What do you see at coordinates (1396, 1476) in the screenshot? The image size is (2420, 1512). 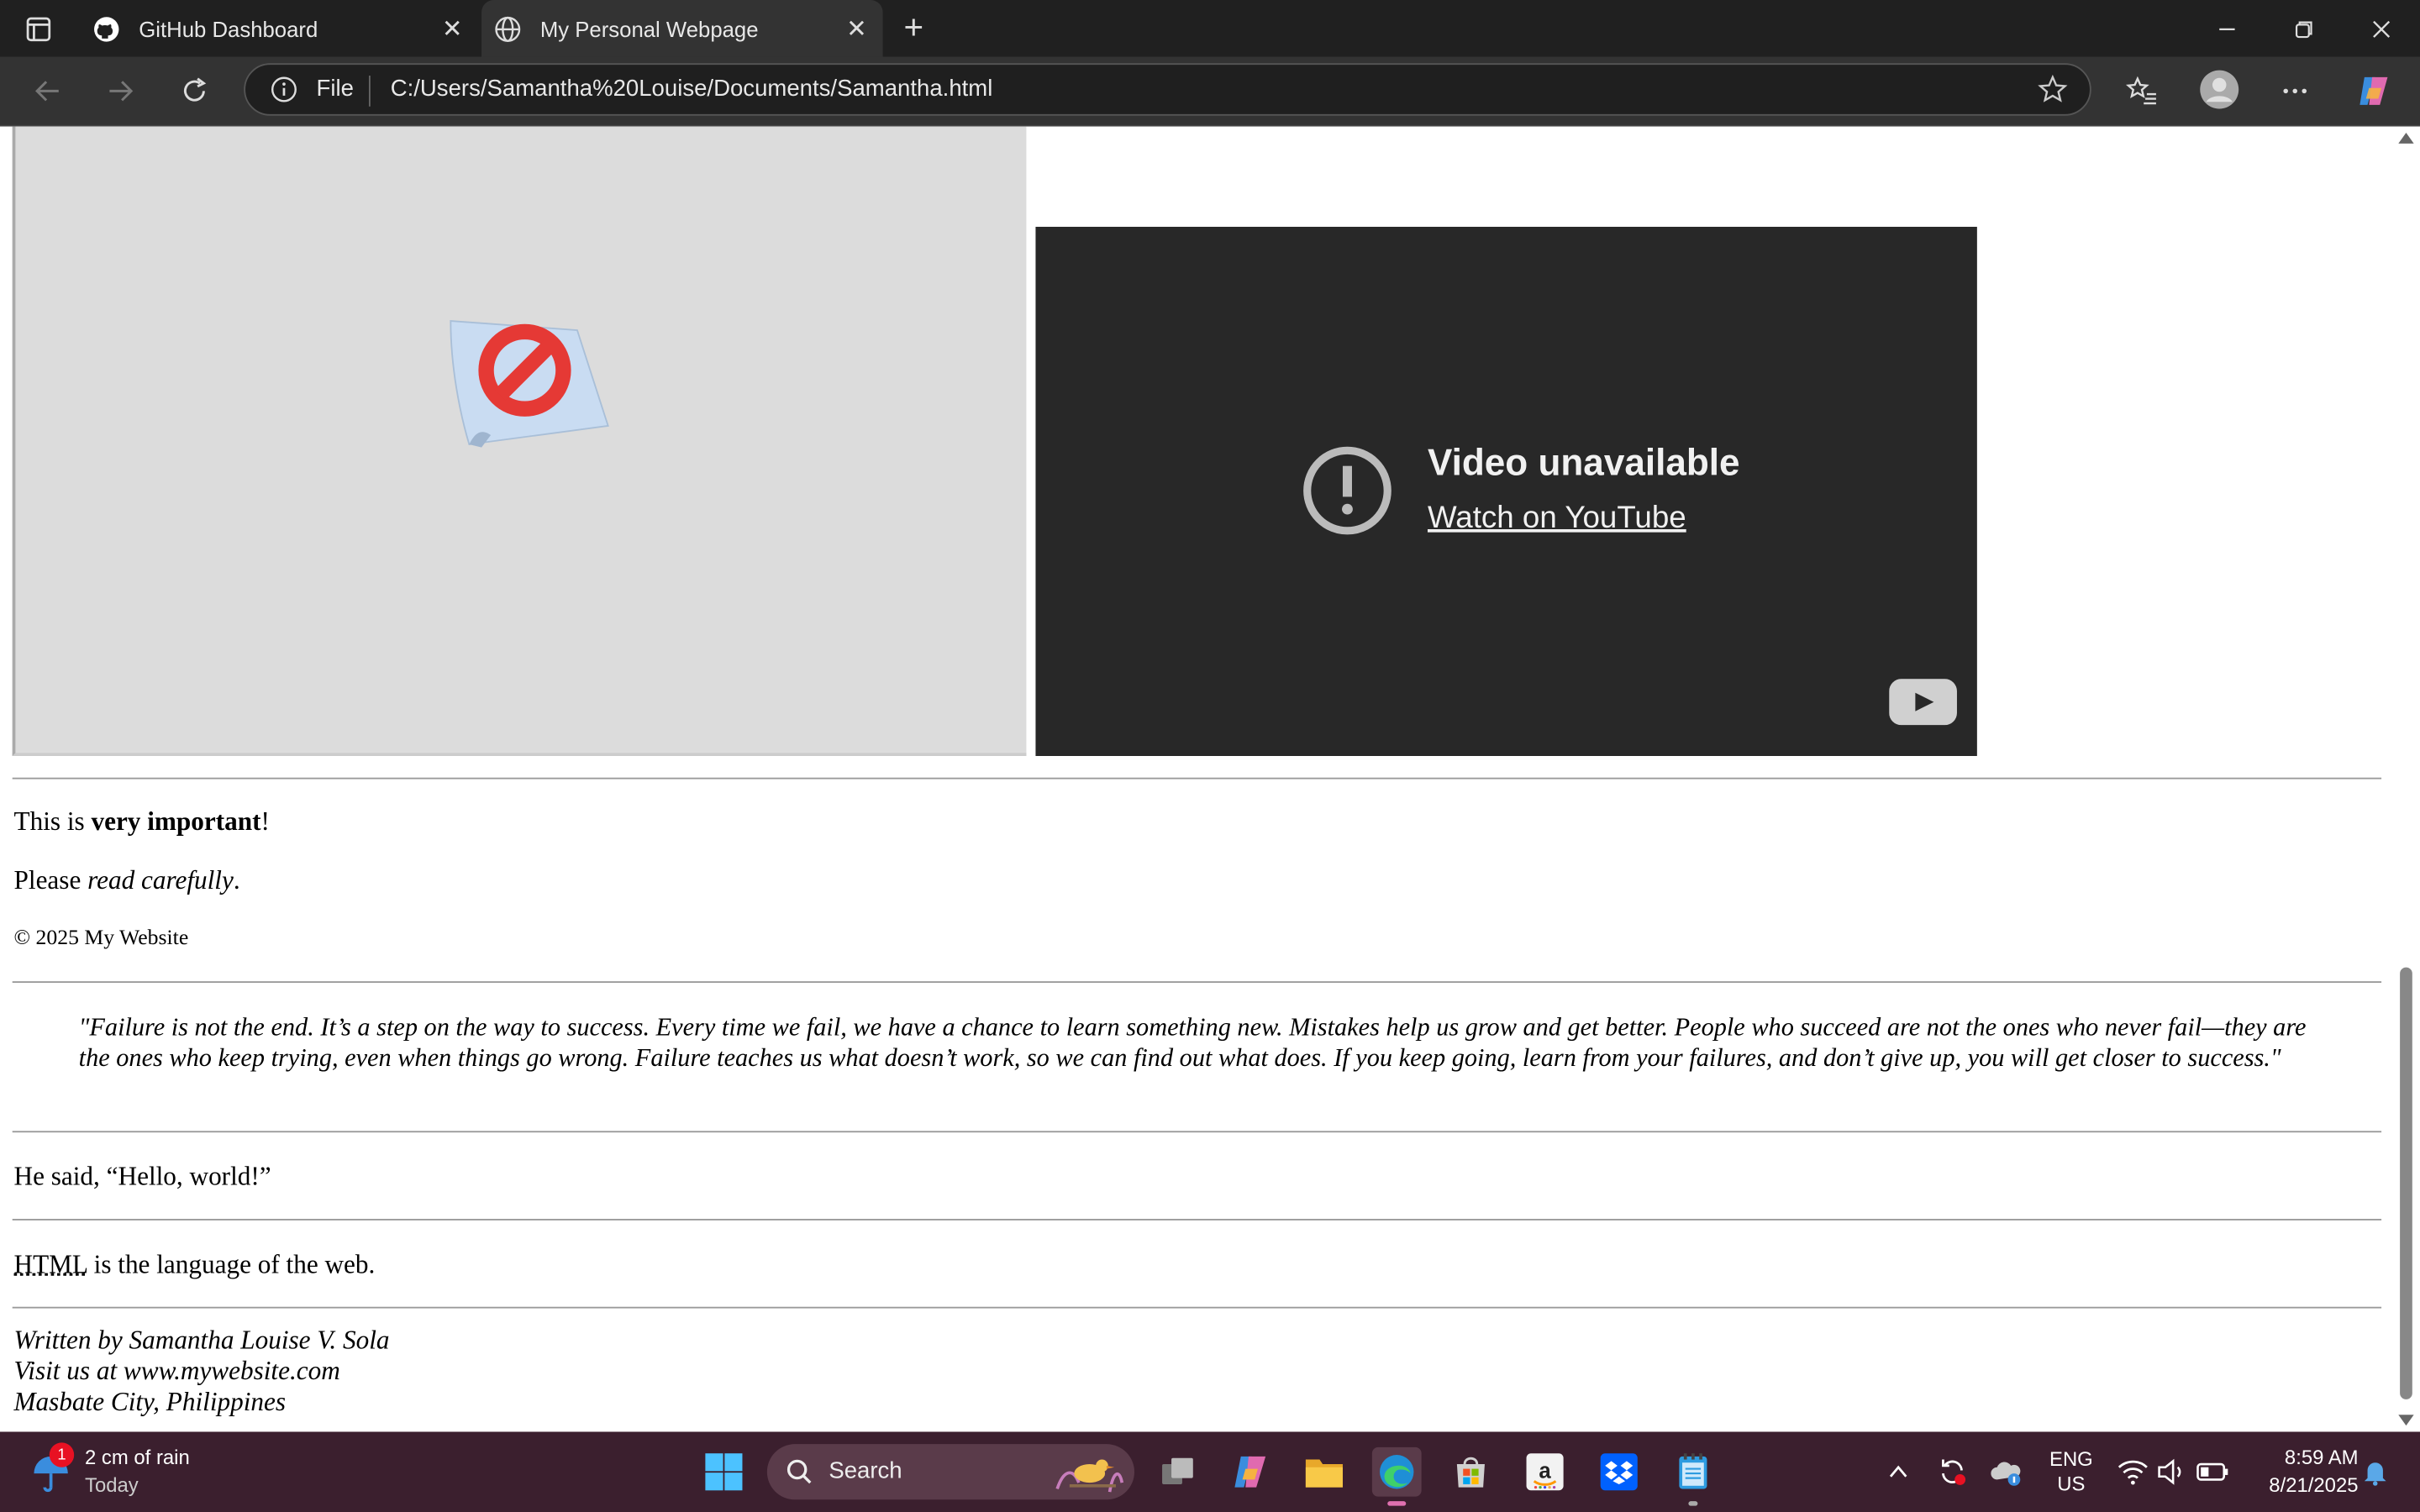 I see `edge-browser-icon` at bounding box center [1396, 1476].